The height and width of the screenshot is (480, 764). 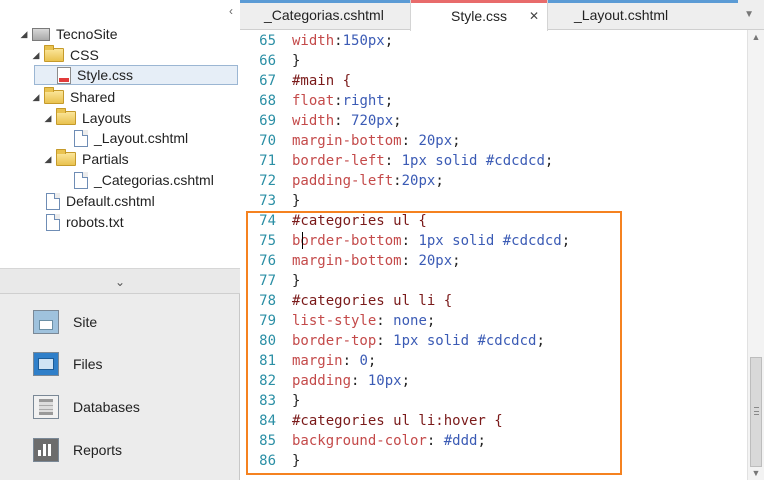 I want to click on tree-root-label: TecnoSite, so click(x=87, y=34).